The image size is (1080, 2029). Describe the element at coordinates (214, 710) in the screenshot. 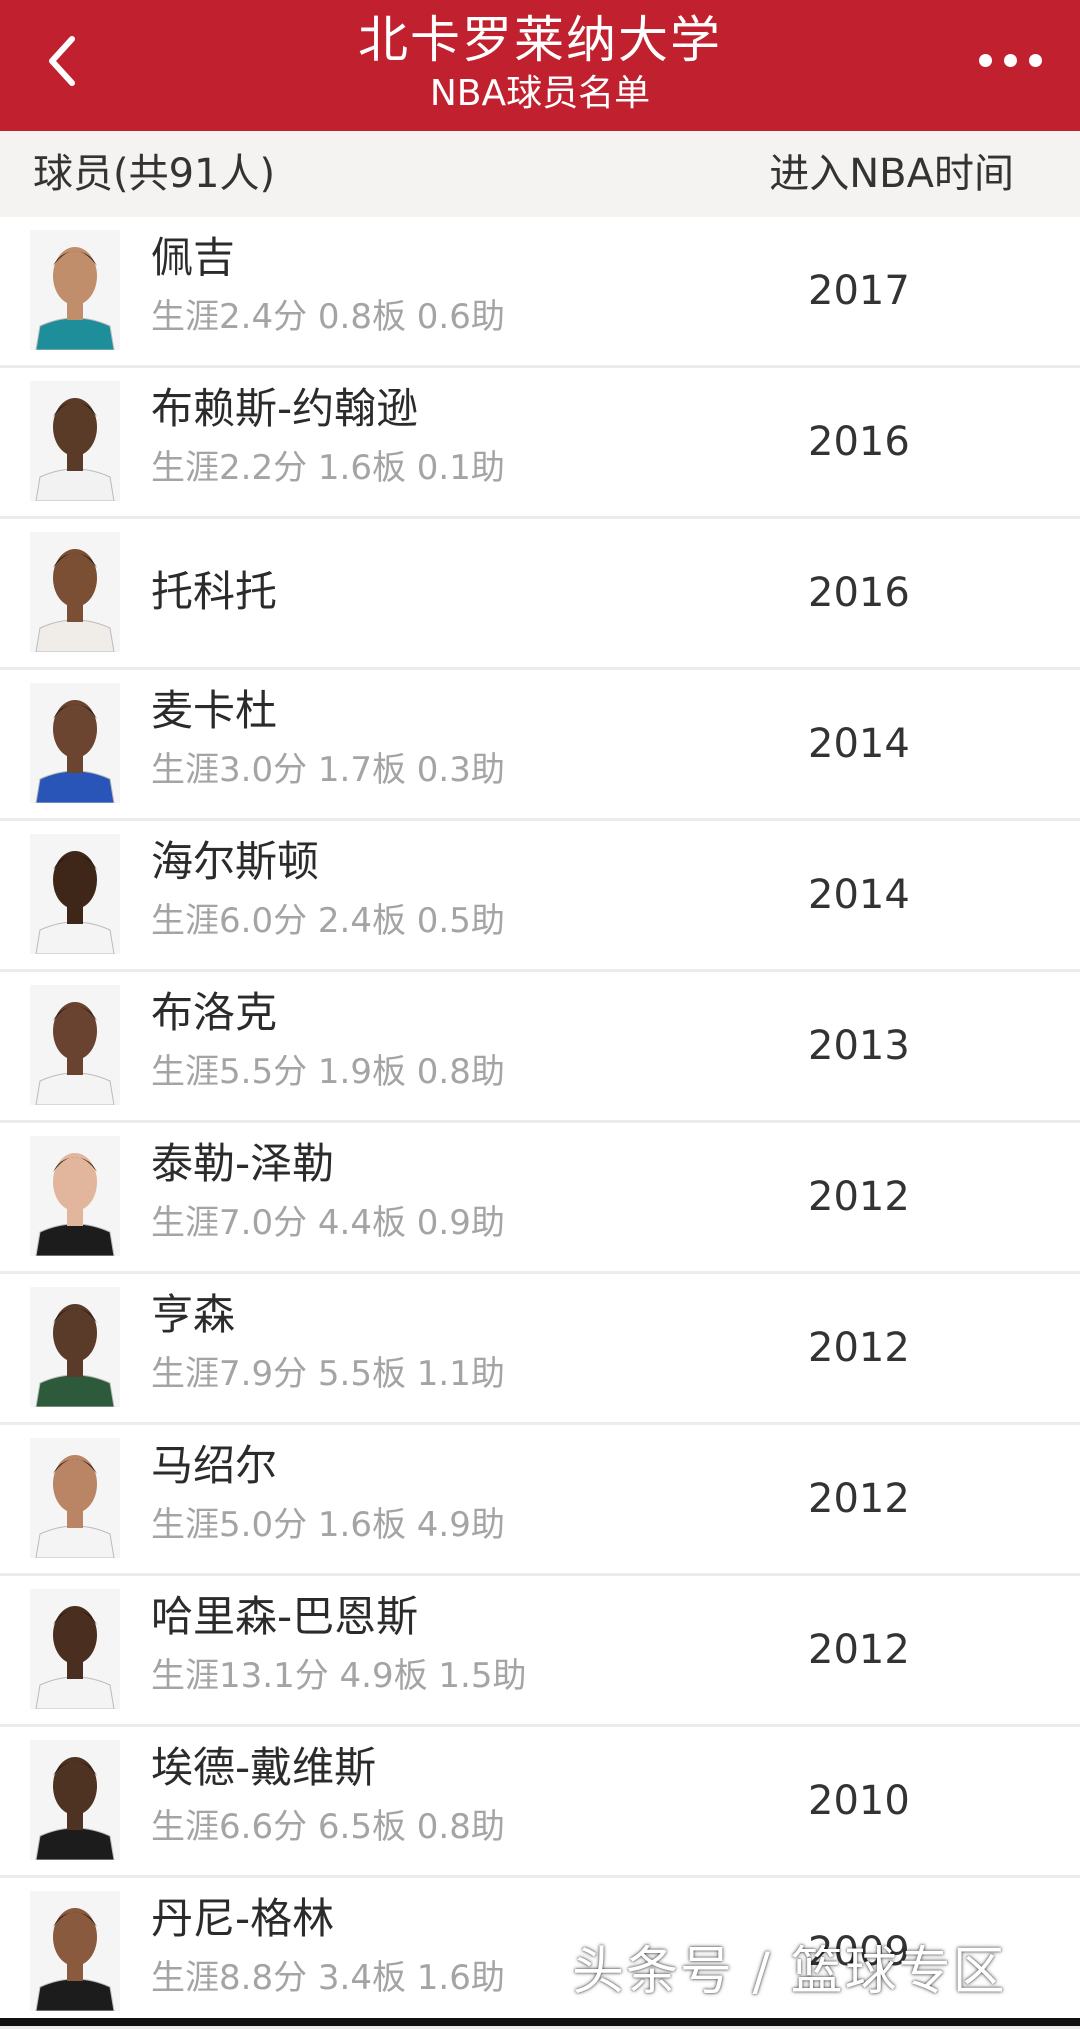

I see `player-name: 麦卡杜` at that location.